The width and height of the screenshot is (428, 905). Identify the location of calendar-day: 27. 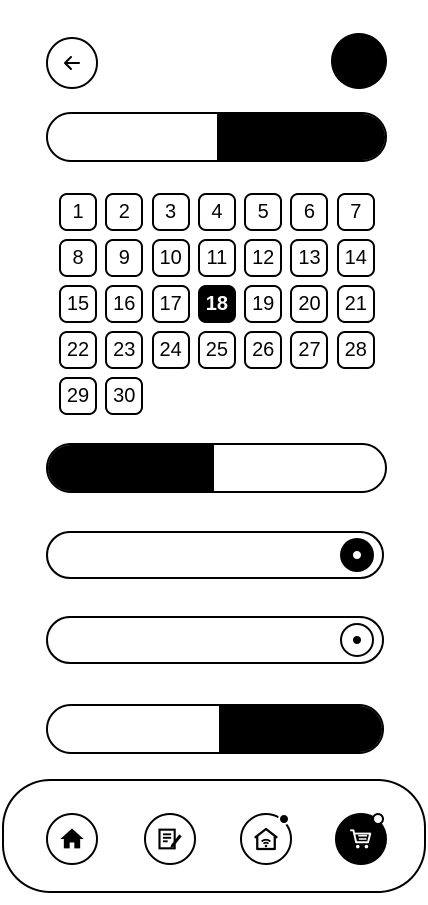
(309, 350).